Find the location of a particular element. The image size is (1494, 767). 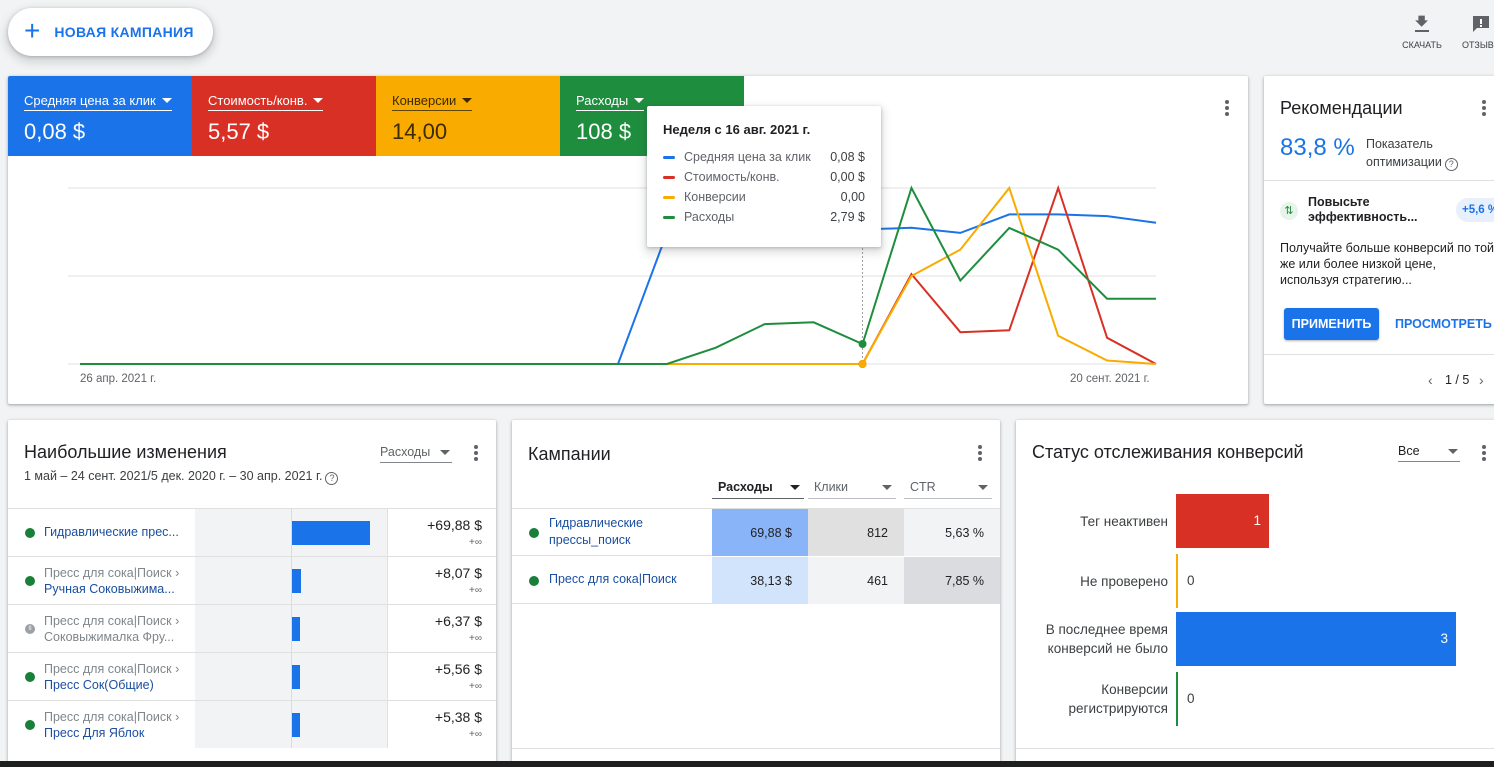

prev-page-icon: ‹ is located at coordinates (1430, 380).